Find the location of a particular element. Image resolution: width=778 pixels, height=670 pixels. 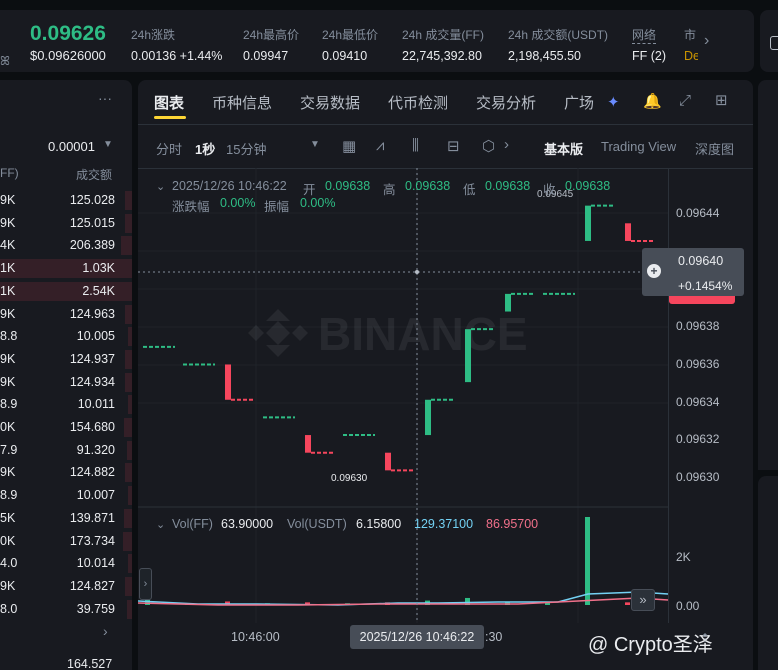

orderbook-total: 10.007 is located at coordinates (95, 495).